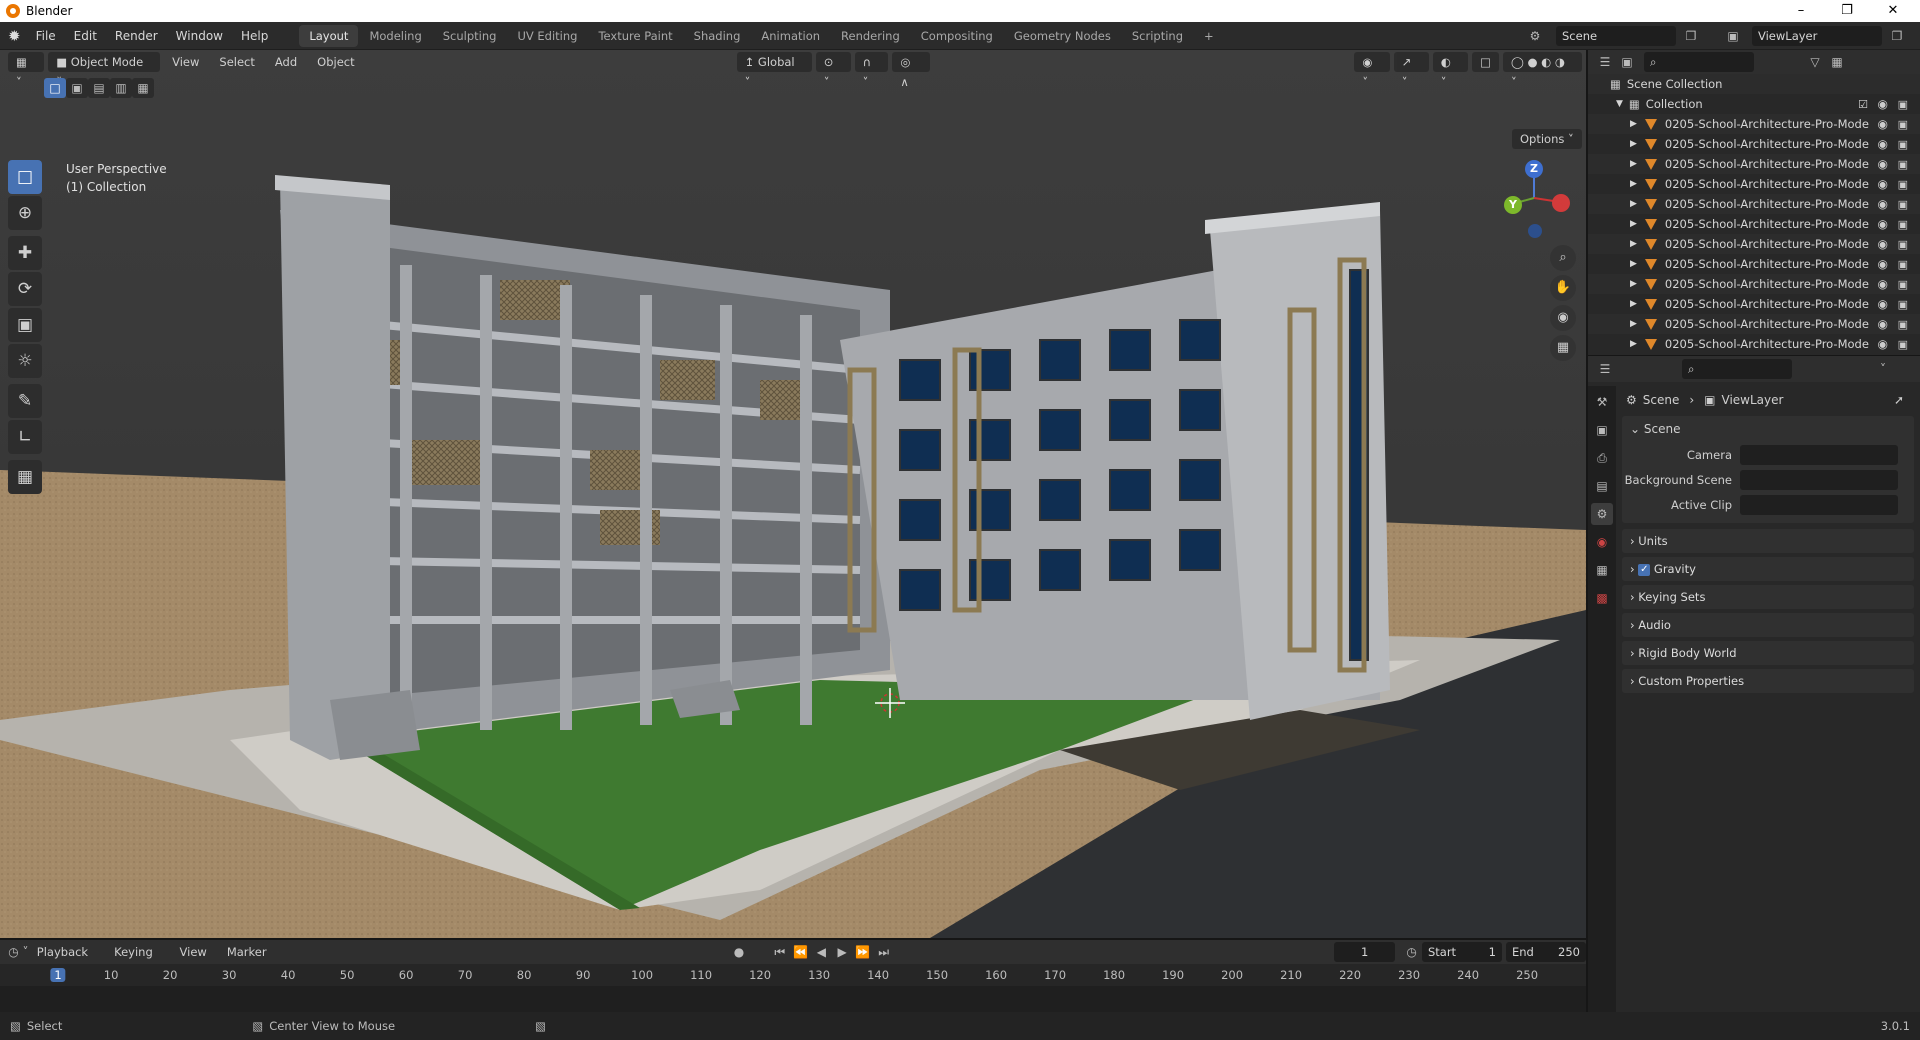 This screenshot has height=1040, width=1920. I want to click on gizmo-z-icon: Z, so click(1534, 169).